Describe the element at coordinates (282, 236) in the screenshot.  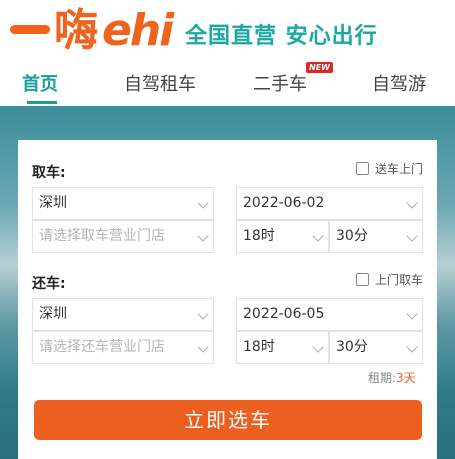
I see `pickup-hour-select: 18时` at that location.